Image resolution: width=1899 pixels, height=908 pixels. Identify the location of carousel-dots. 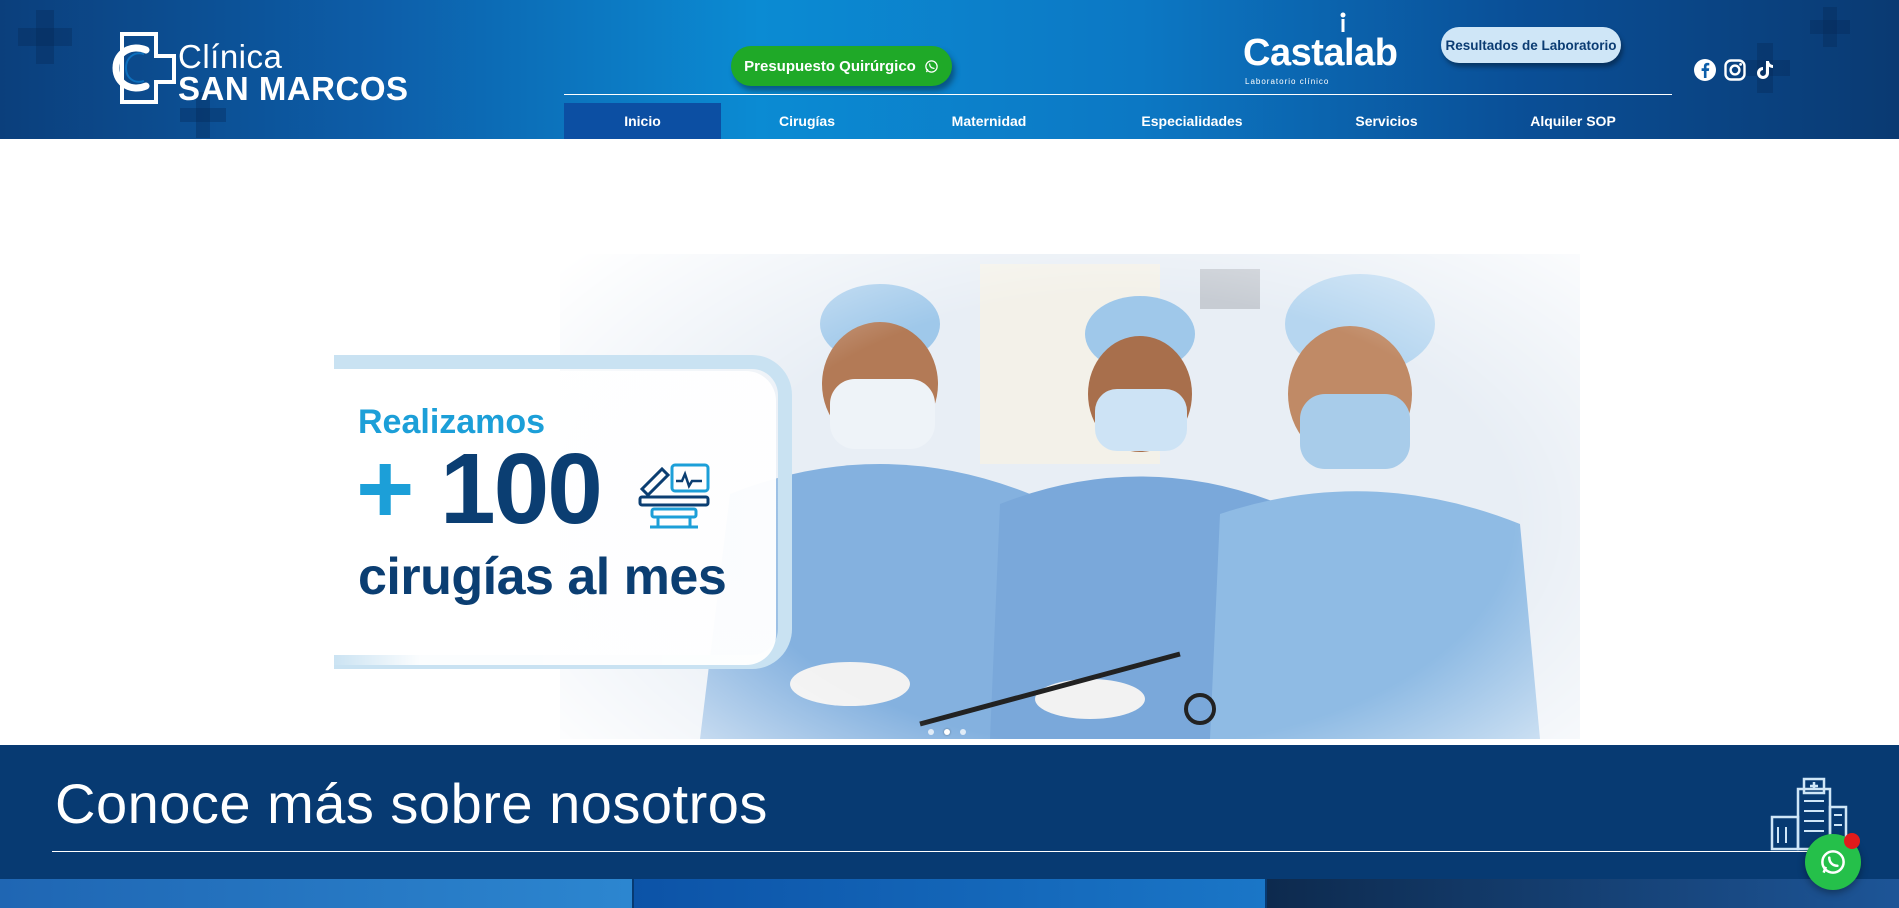
(947, 732).